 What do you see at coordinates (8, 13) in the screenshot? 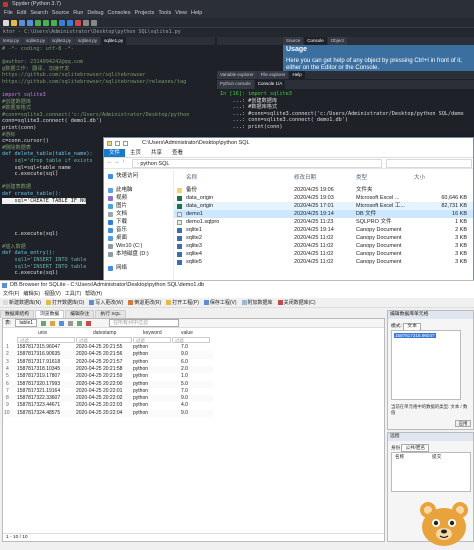
I see `menu-file: File` at bounding box center [8, 13].